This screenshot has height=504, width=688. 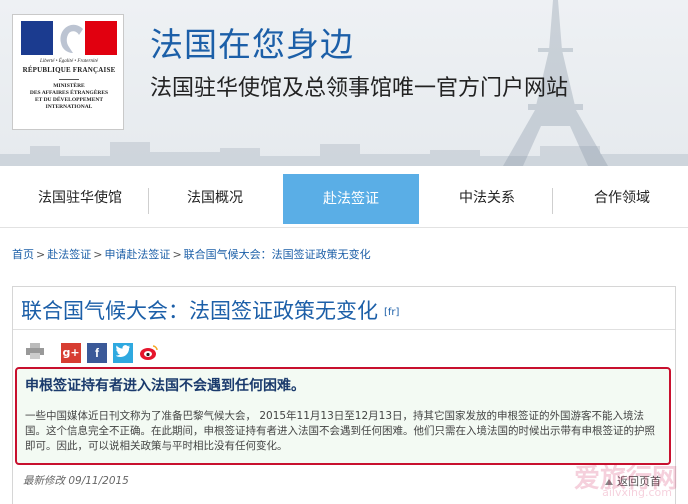 What do you see at coordinates (137, 254) in the screenshot?
I see `breadcrumb-apply-visa: 申请赴法签证` at bounding box center [137, 254].